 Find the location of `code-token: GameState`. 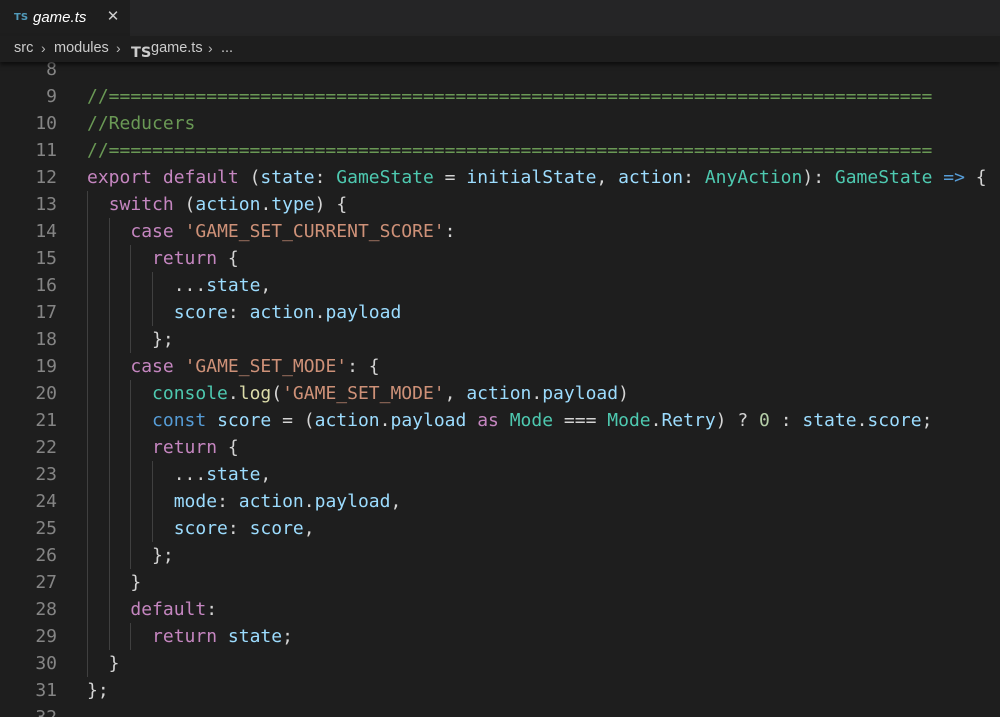

code-token: GameState is located at coordinates (884, 177).